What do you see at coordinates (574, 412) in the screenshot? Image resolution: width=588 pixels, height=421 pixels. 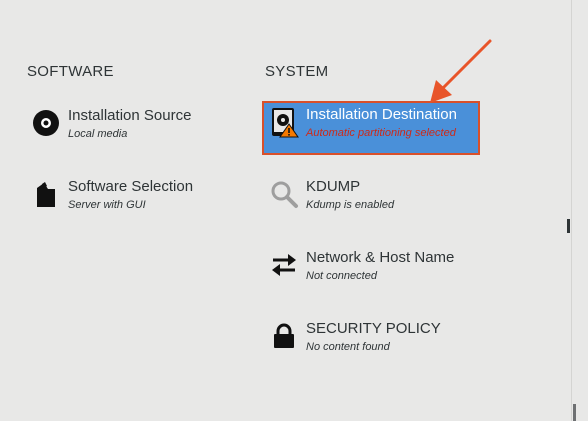 I see `scrollbar-thumb` at bounding box center [574, 412].